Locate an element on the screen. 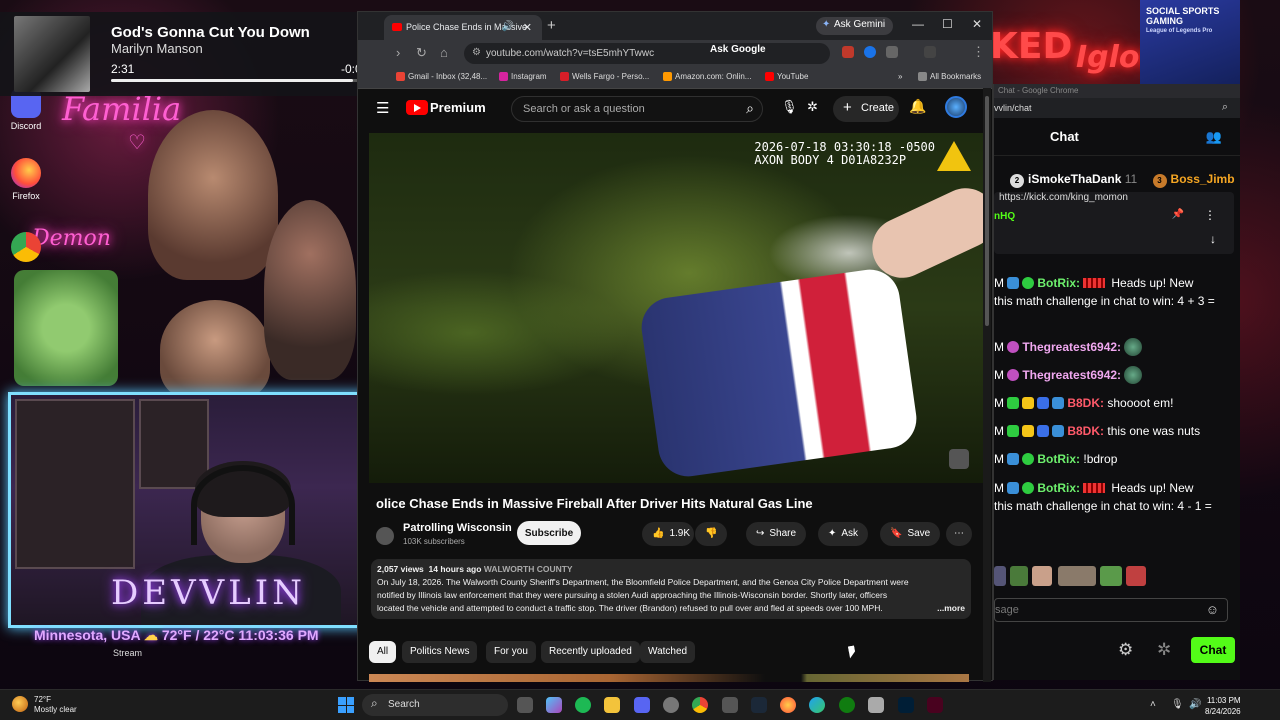 This screenshot has width=1280, height=720. extensions-puzzle-icon is located at coordinates (892, 52).